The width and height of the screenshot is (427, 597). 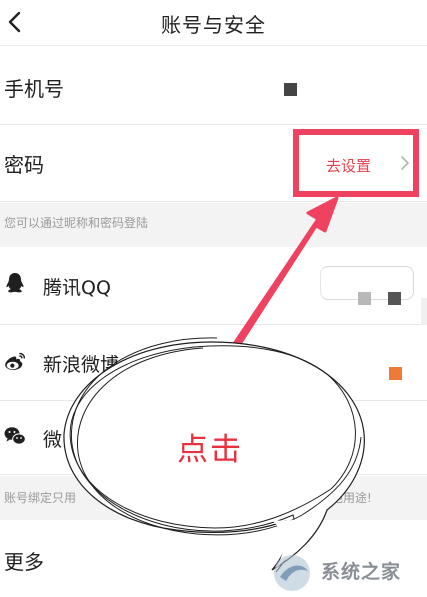 I want to click on binding-note-right: 作其他用途!, so click(x=339, y=498).